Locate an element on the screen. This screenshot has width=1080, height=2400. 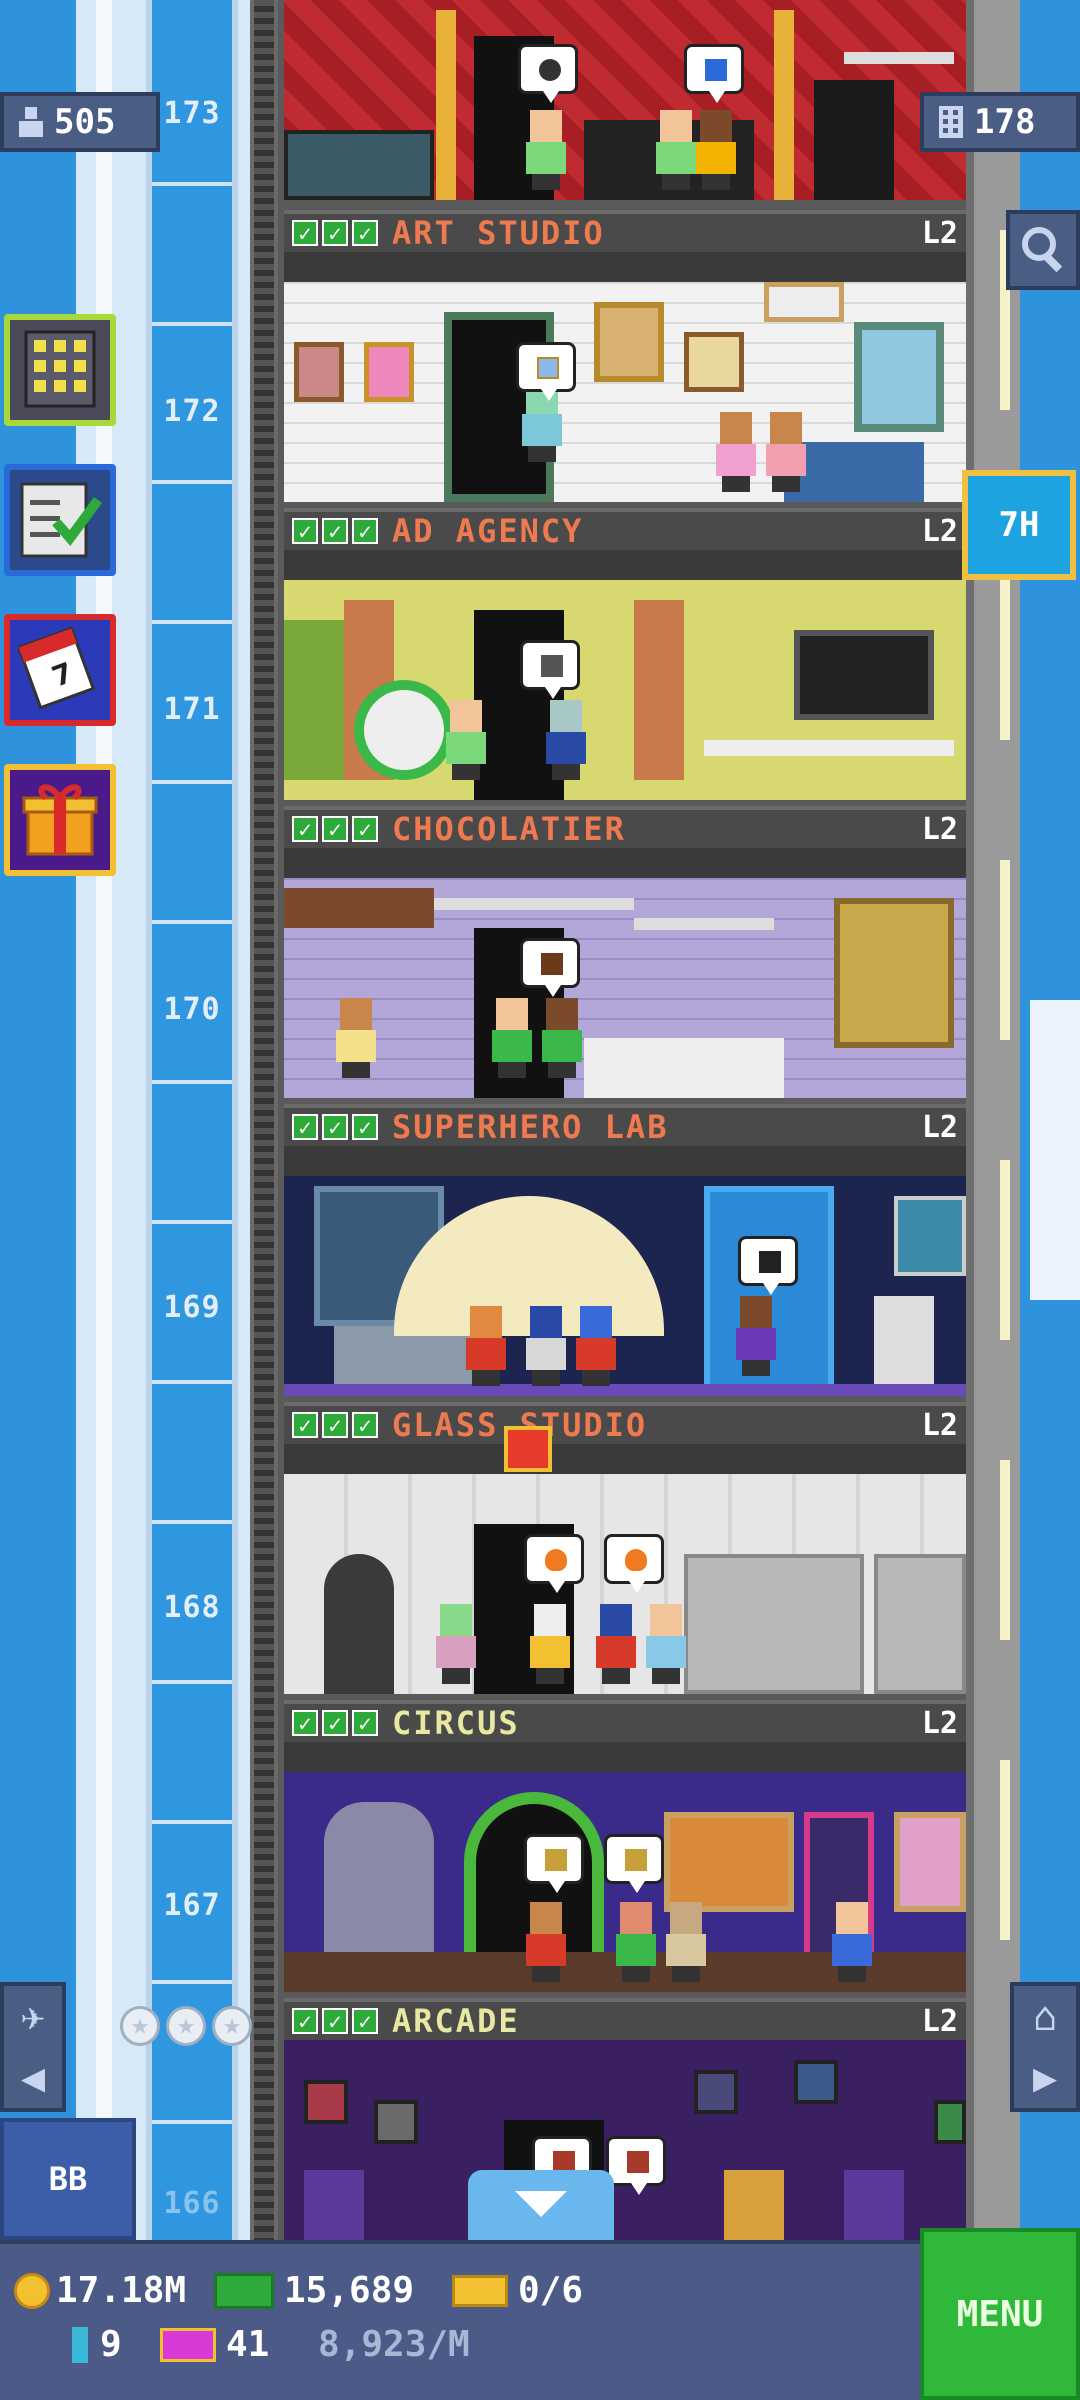
floor-room-art-studio is located at coordinates (625, 392).